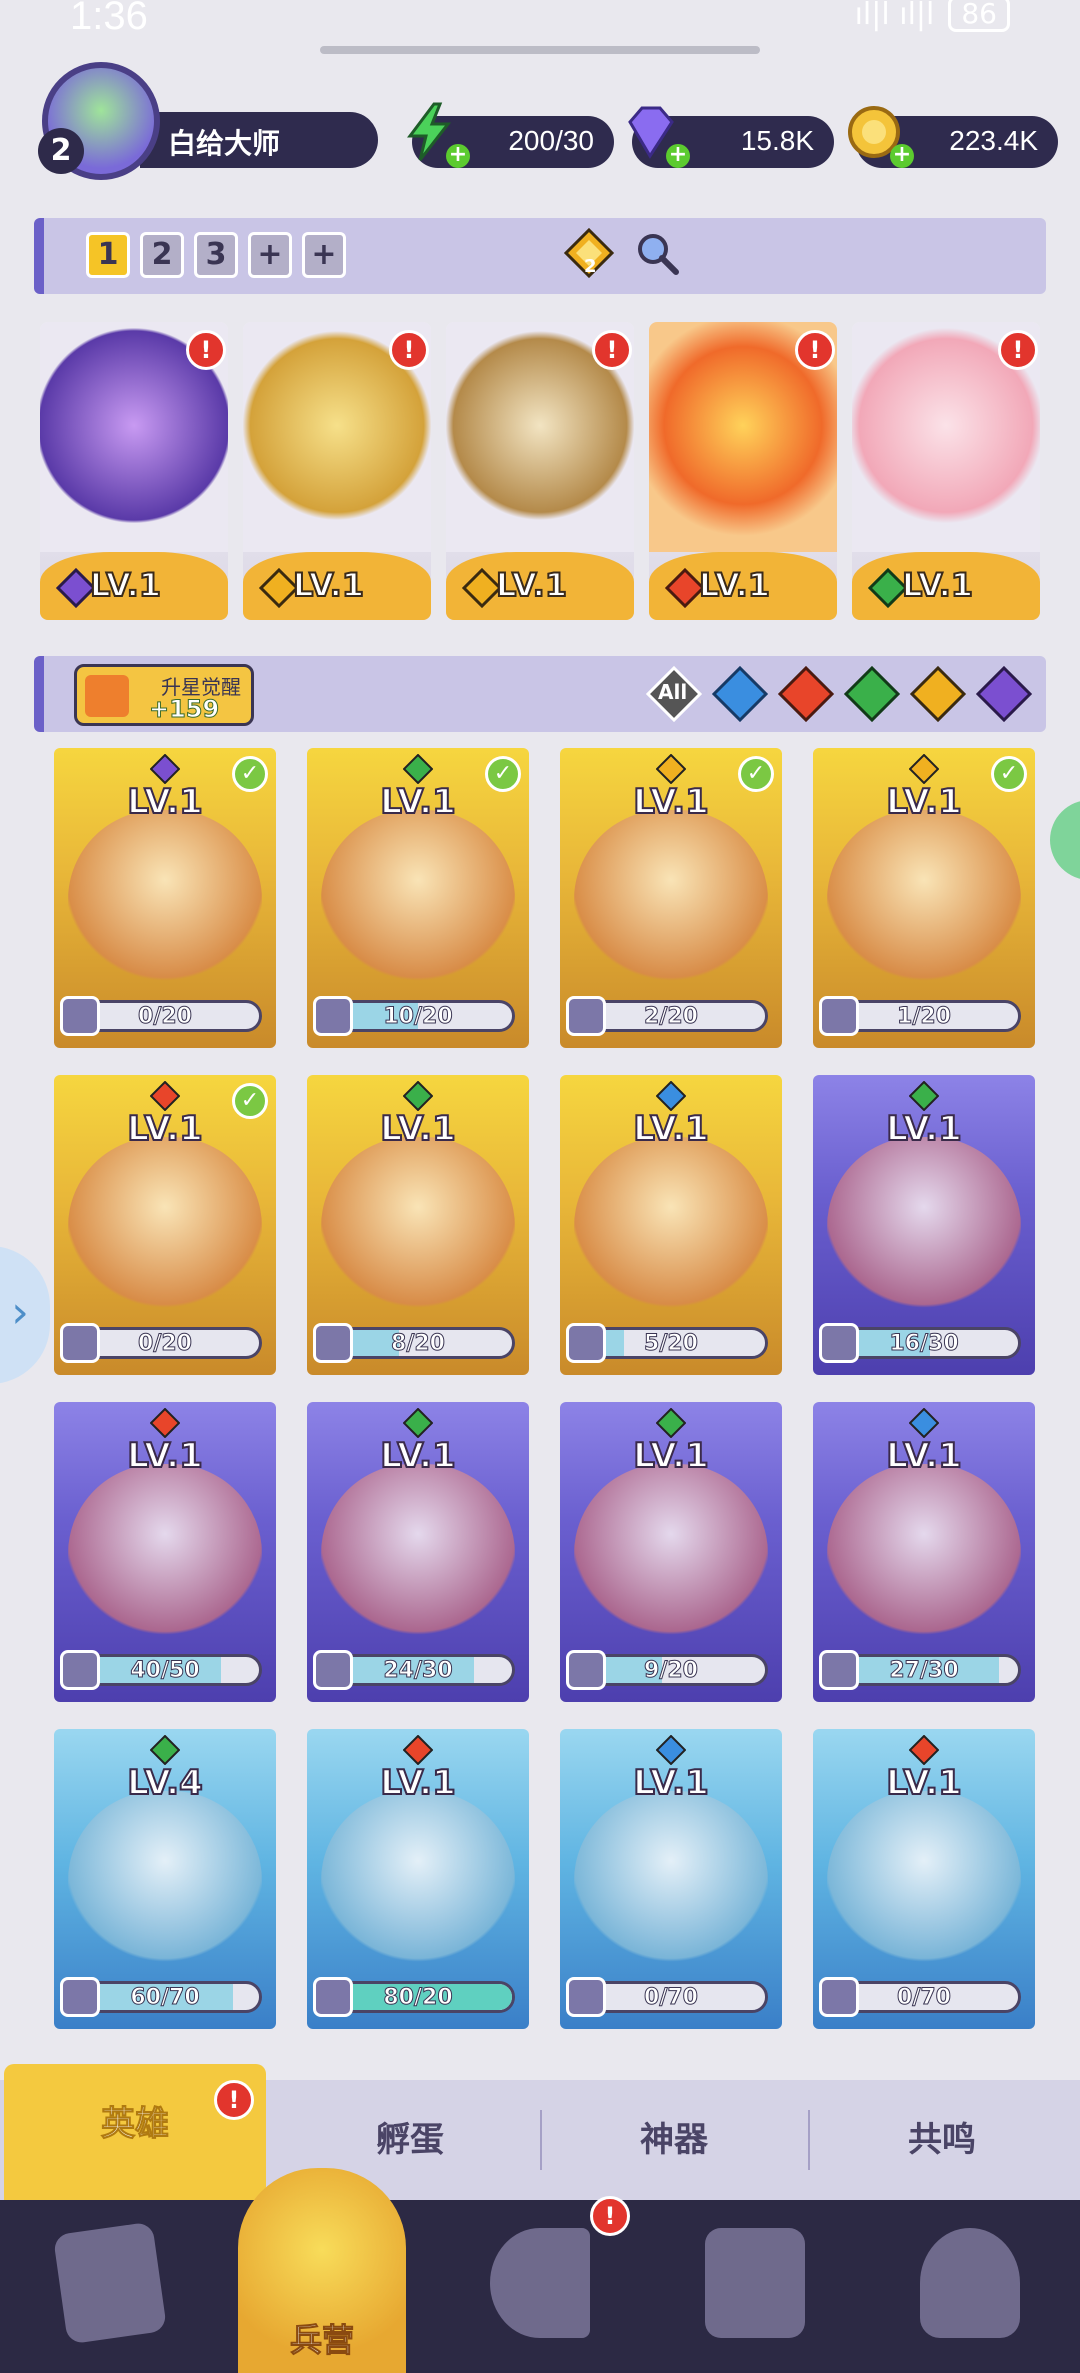 The width and height of the screenshot is (1080, 2373). What do you see at coordinates (25, 1315) in the screenshot?
I see `expand-side-panel-button: ›` at bounding box center [25, 1315].